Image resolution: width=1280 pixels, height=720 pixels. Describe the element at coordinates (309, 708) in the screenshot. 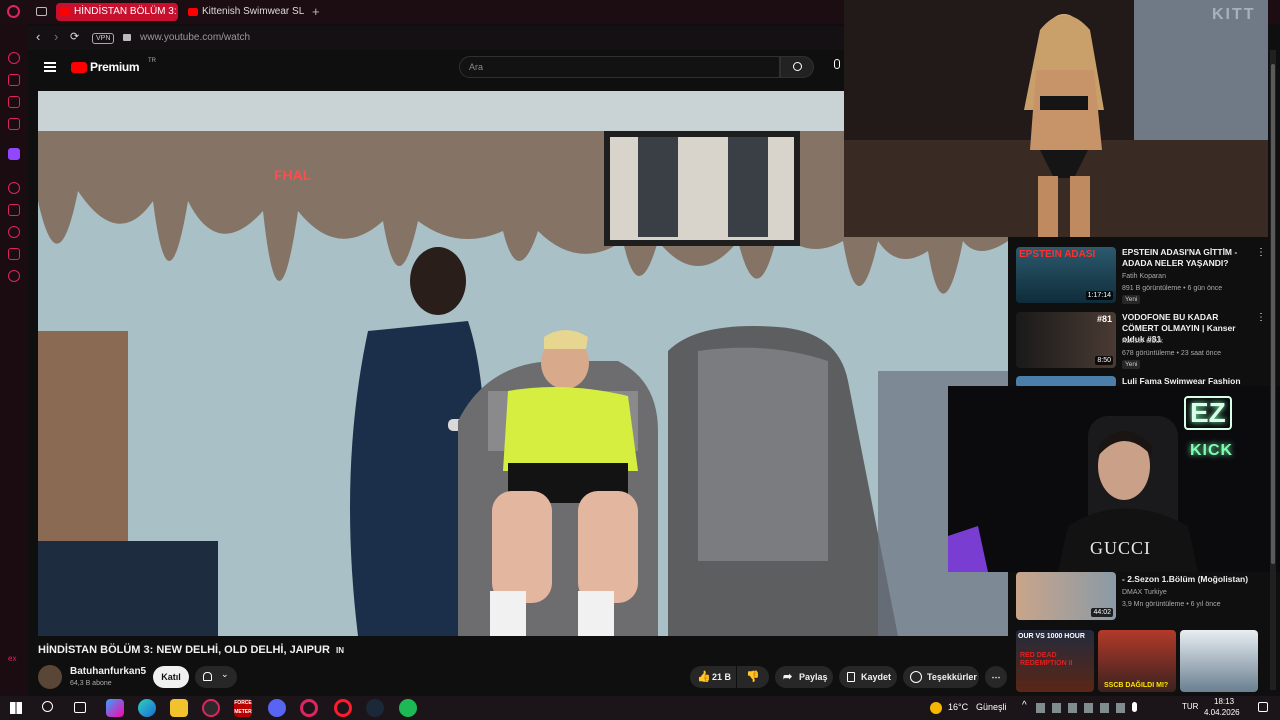

I see `opera-icon` at that location.